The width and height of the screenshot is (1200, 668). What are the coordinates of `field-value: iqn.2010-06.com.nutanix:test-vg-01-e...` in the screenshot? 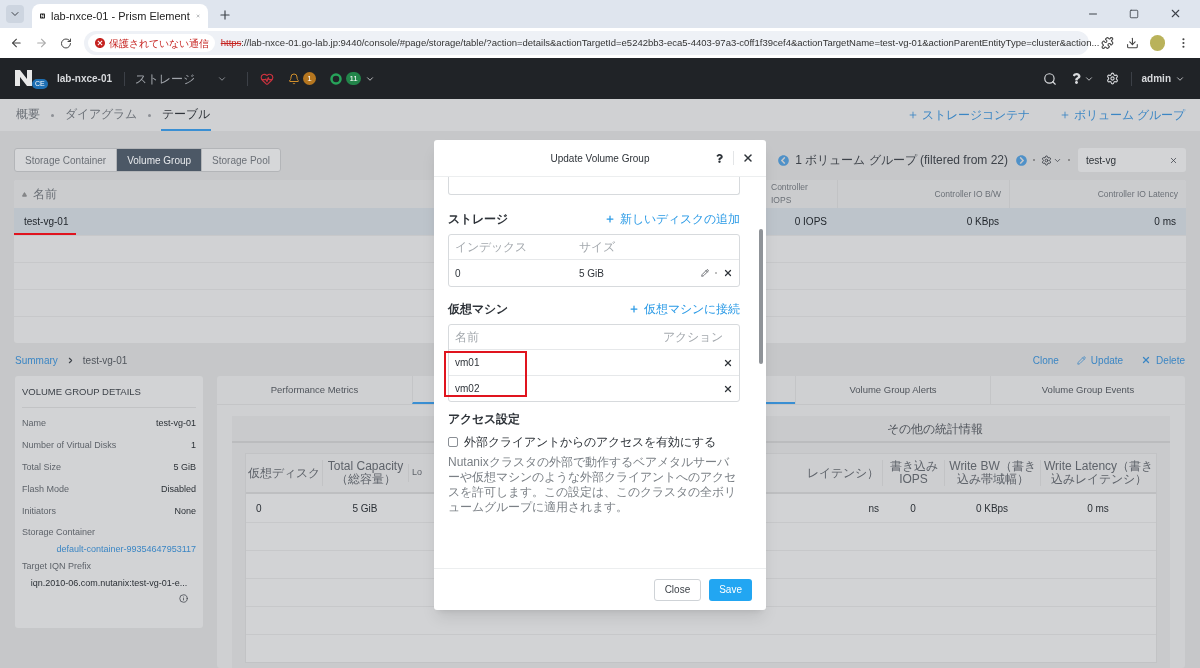 It's located at (109, 583).